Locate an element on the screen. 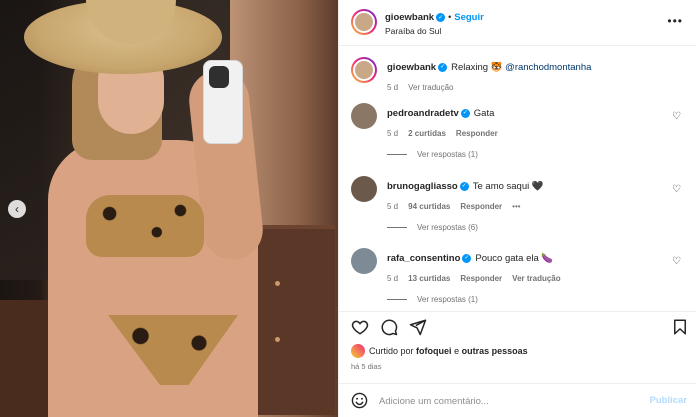  smile-icon is located at coordinates (359, 400).